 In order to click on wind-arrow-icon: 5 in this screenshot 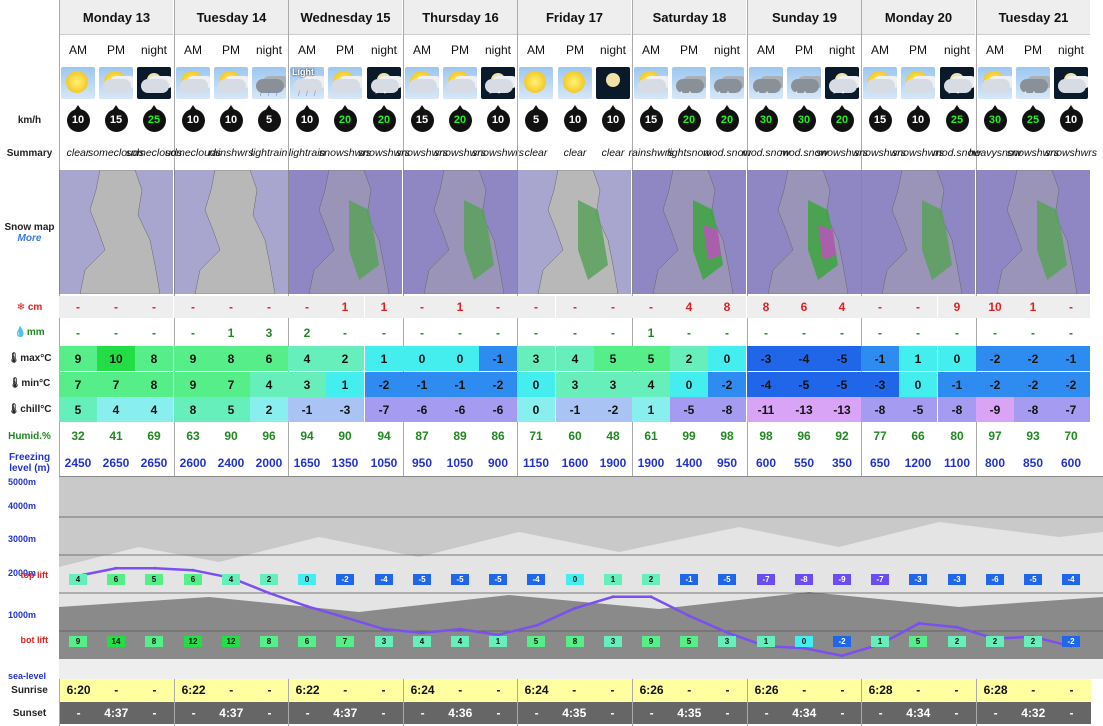, I will do `click(269, 118)`.